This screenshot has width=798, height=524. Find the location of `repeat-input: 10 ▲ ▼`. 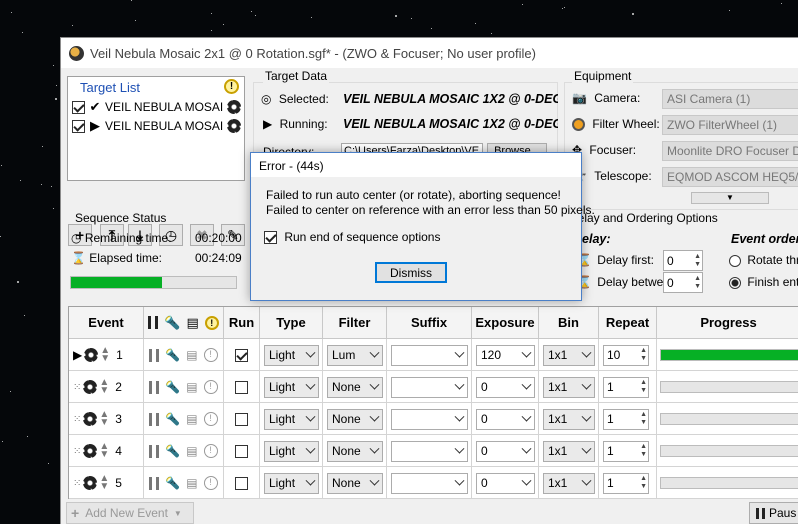

repeat-input: 10 ▲ ▼ is located at coordinates (626, 355).